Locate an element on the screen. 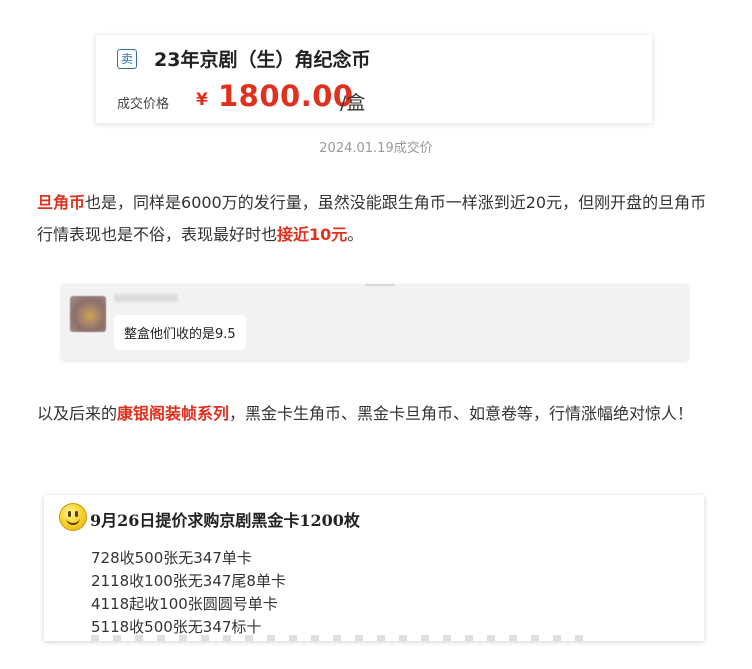  sell-tag-icon: 卖 is located at coordinates (127, 59).